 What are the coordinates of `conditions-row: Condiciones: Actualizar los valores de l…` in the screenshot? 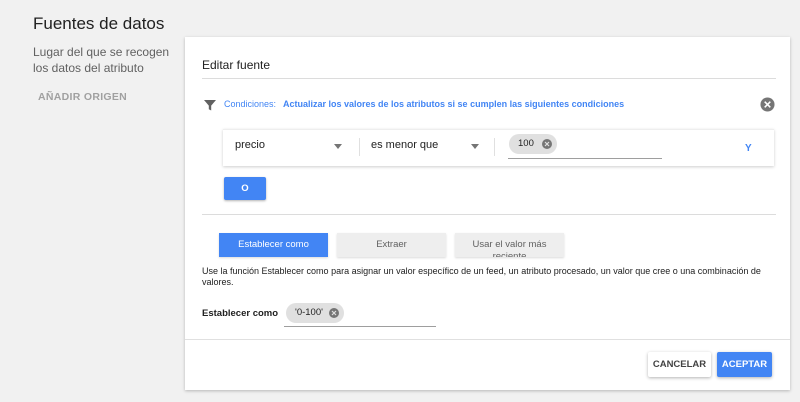 It's located at (489, 105).